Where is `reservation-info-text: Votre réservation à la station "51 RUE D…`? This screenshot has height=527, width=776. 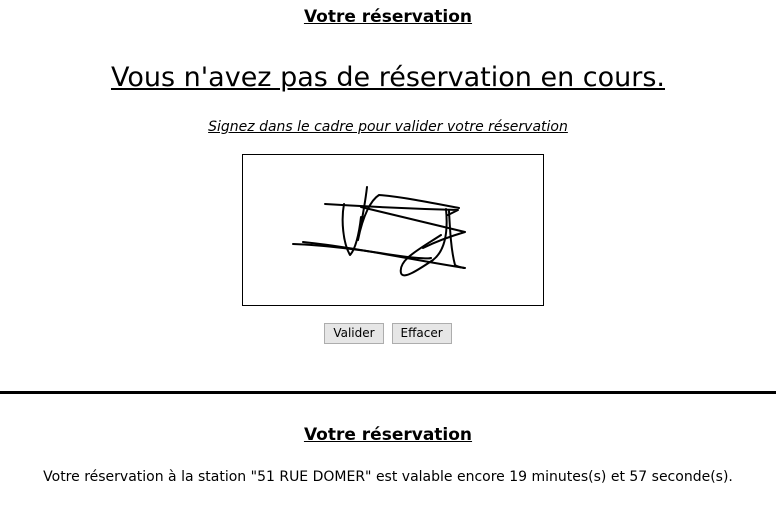 reservation-info-text: Votre réservation à la station "51 RUE D… is located at coordinates (388, 477).